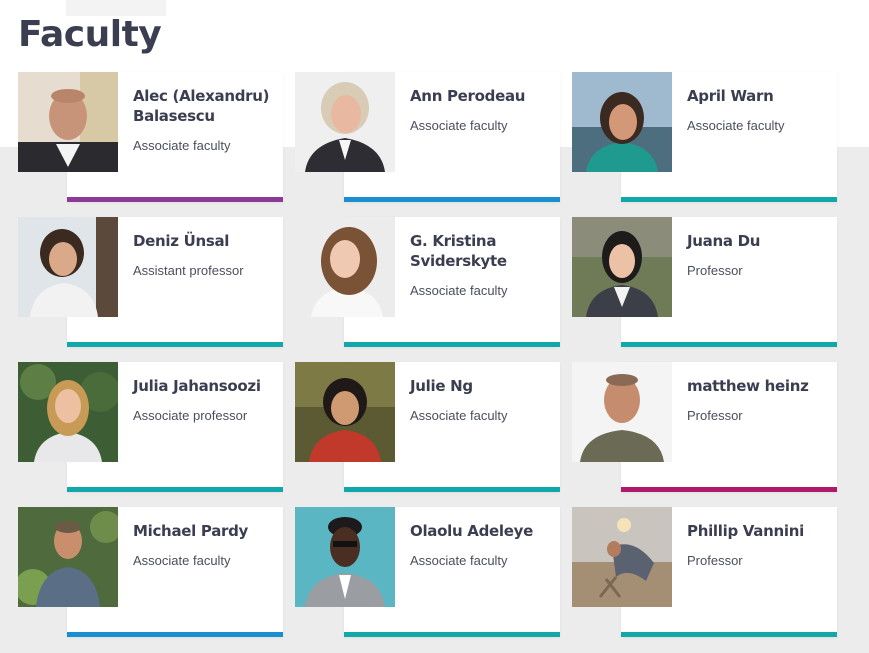 This screenshot has height=653, width=869. Describe the element at coordinates (761, 241) in the screenshot. I see `faculty-name: Juana Du` at that location.